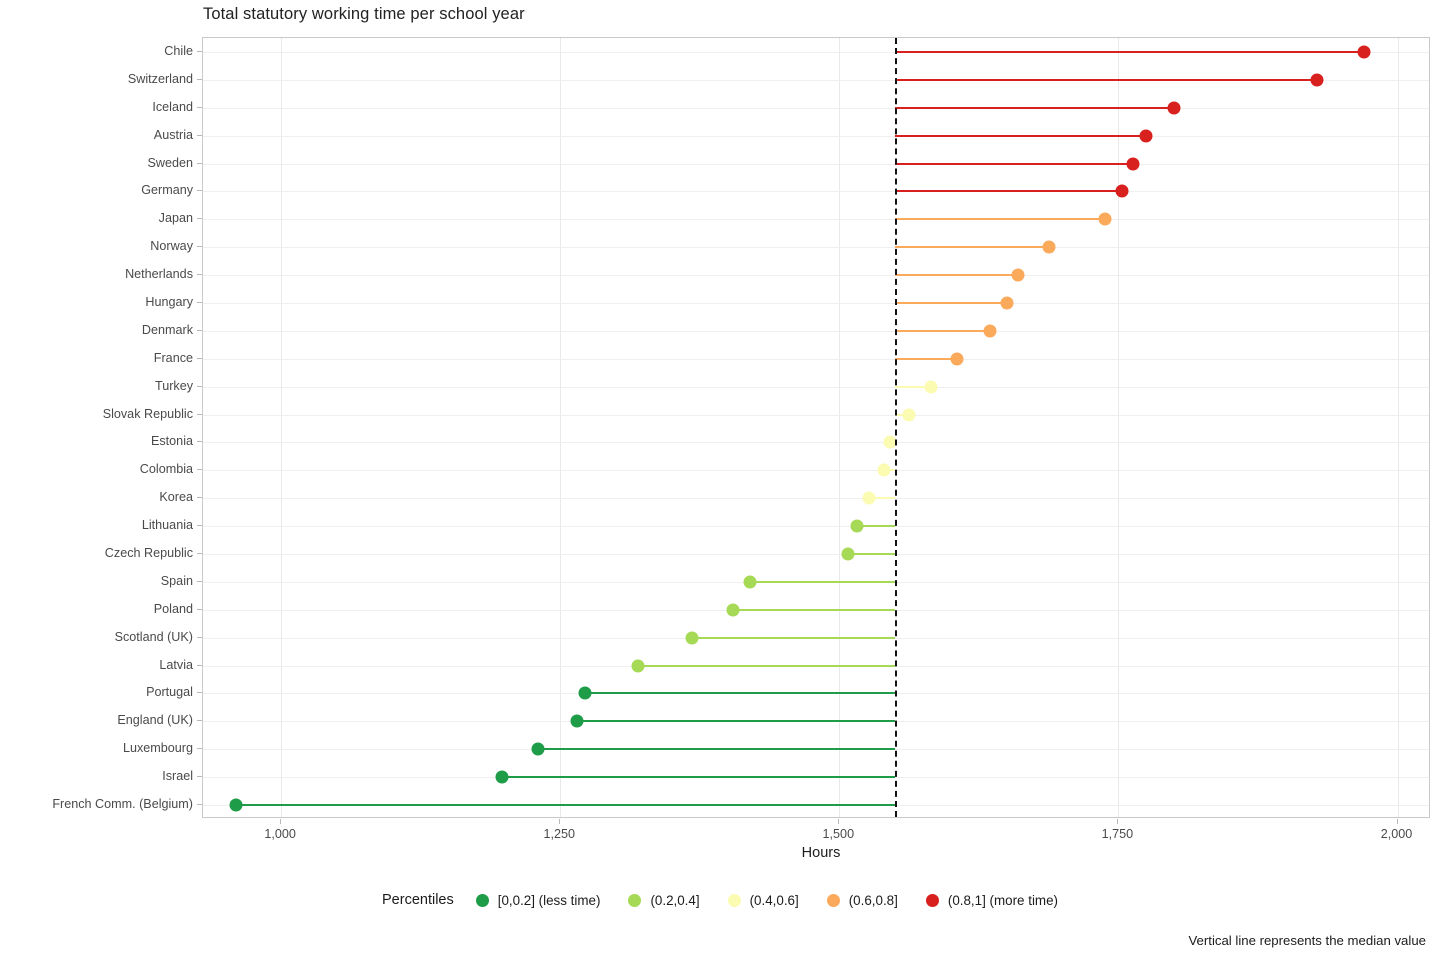  I want to click on y-axis-tick-label: Latvia, so click(176, 664).